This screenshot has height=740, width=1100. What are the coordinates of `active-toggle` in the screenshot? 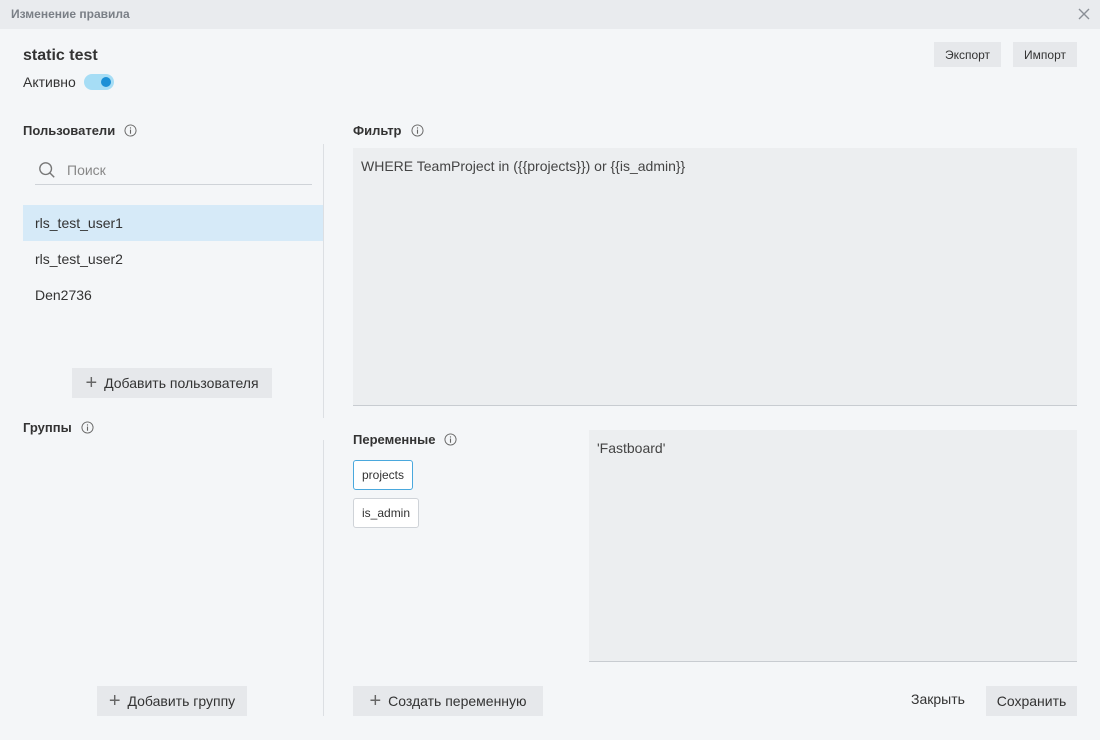 It's located at (98, 82).